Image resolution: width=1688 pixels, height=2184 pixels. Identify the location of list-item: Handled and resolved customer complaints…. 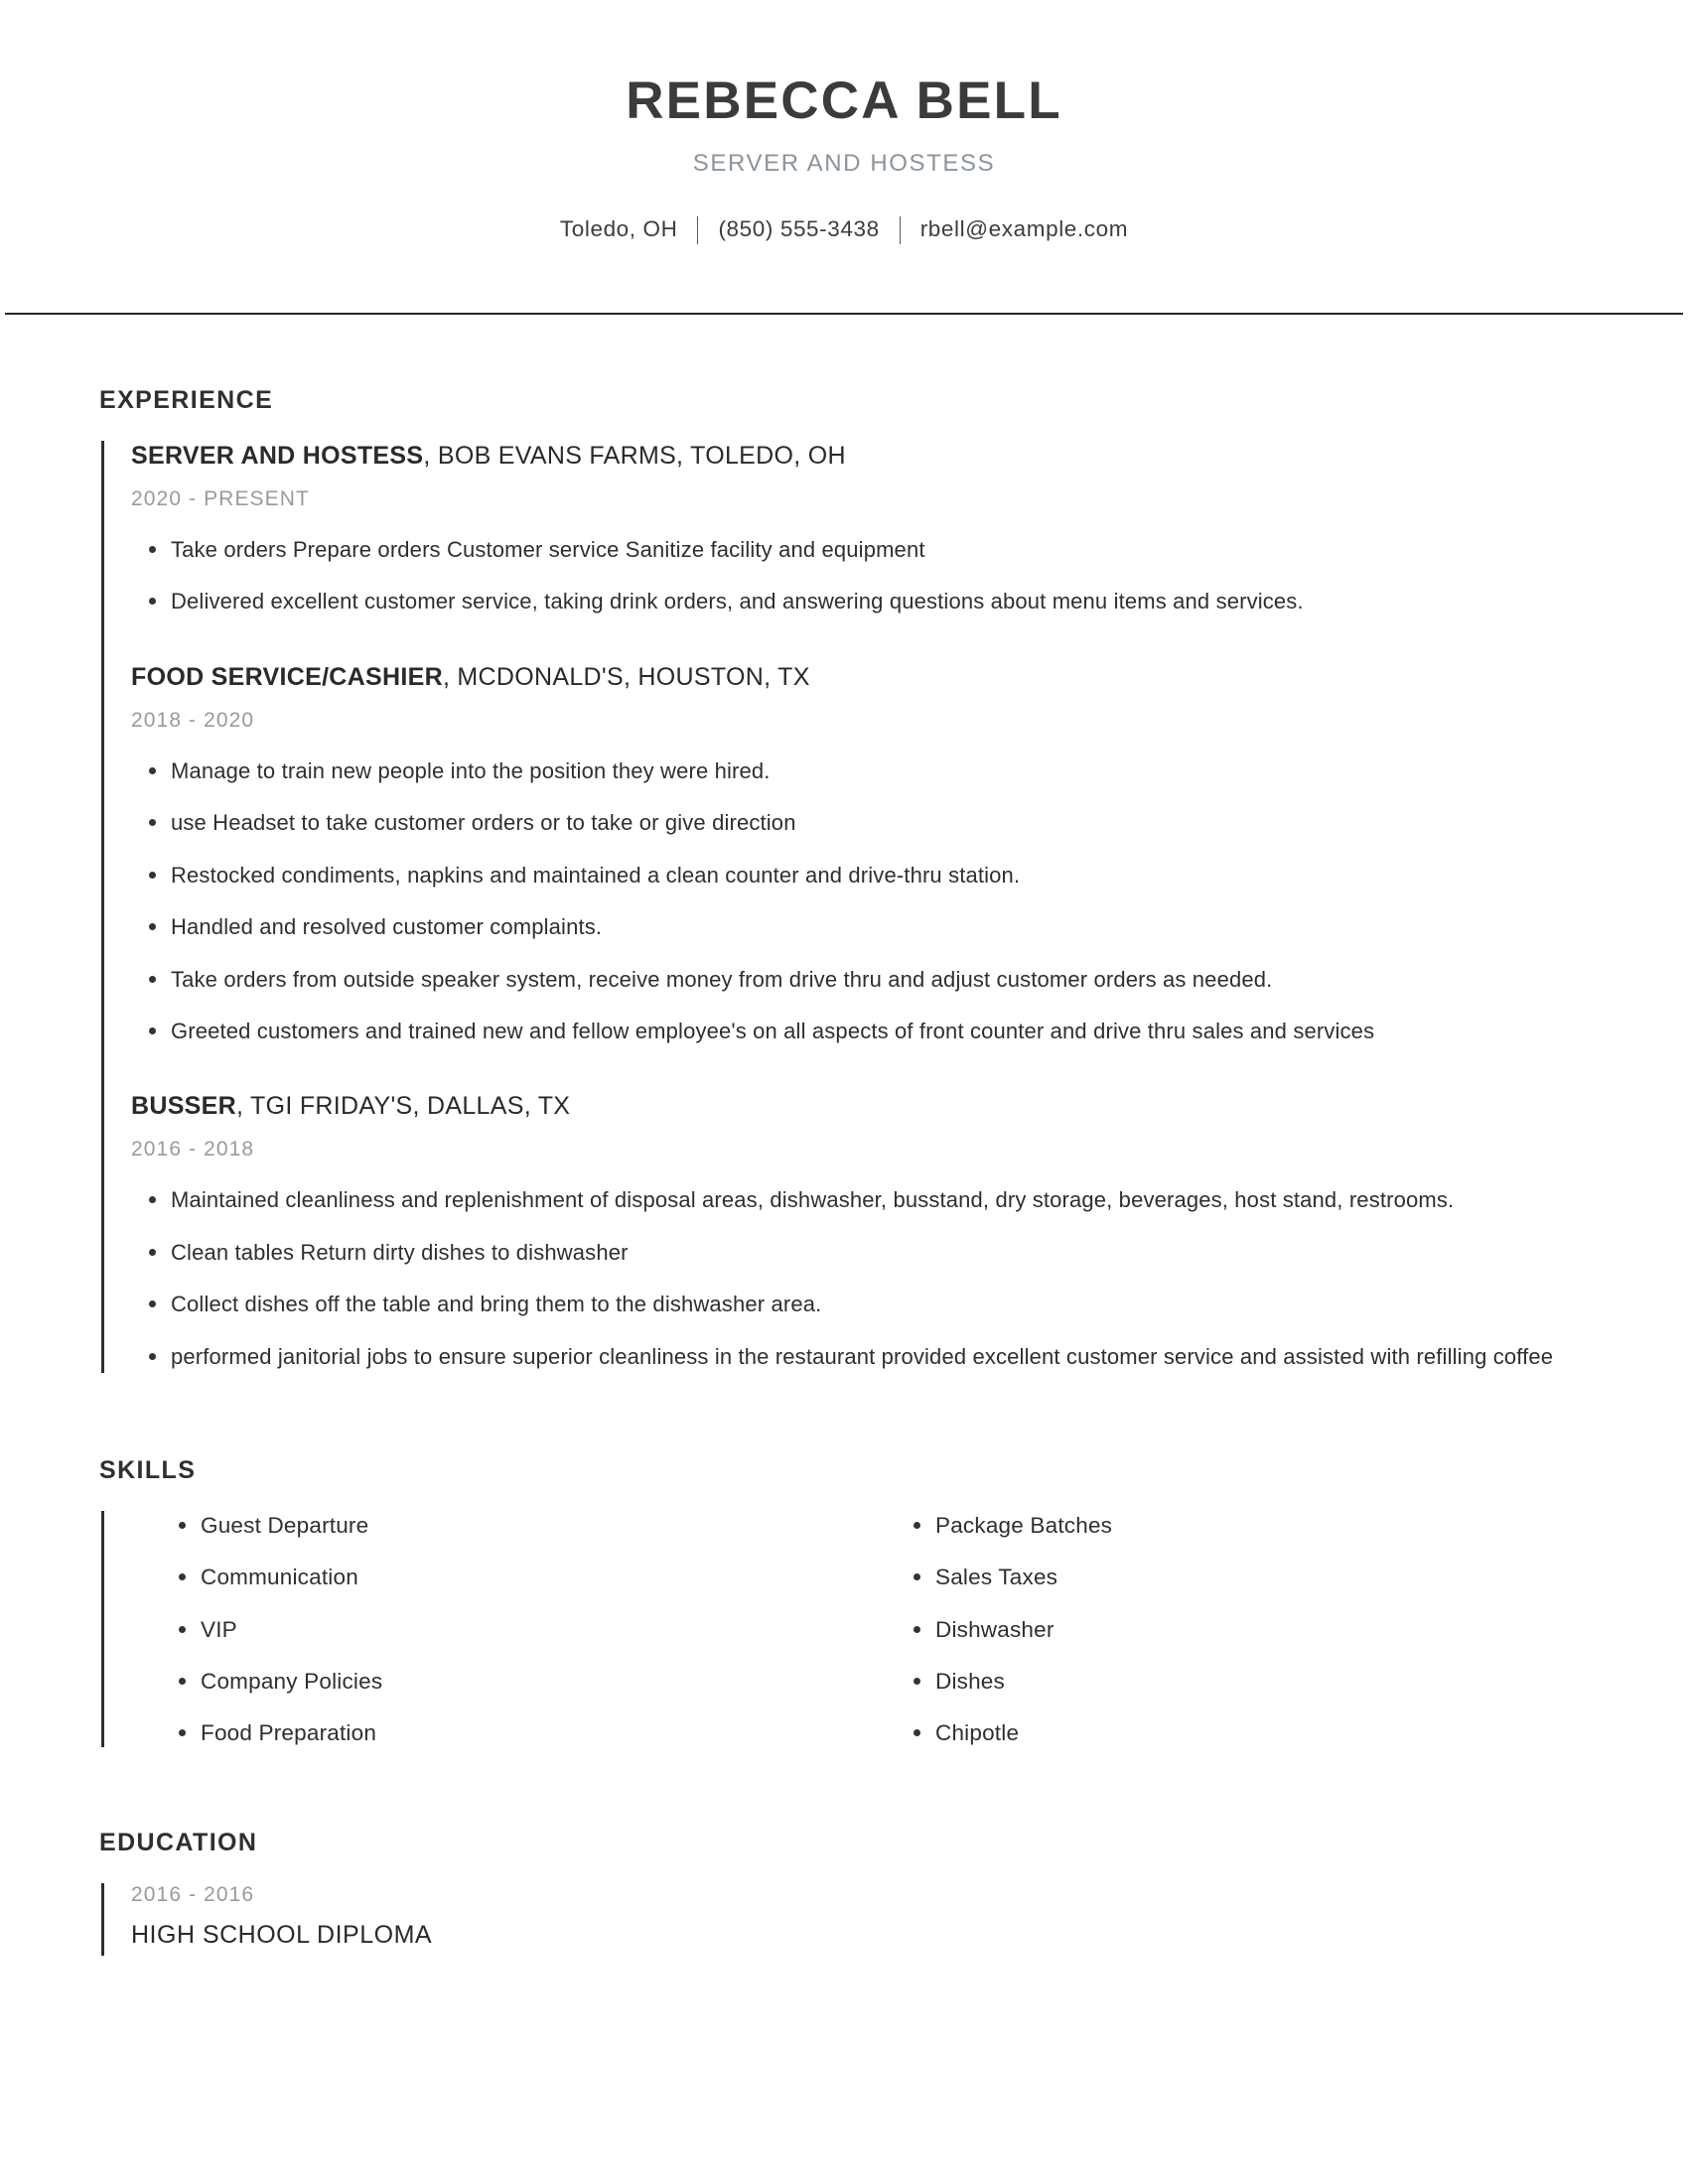
(870, 926).